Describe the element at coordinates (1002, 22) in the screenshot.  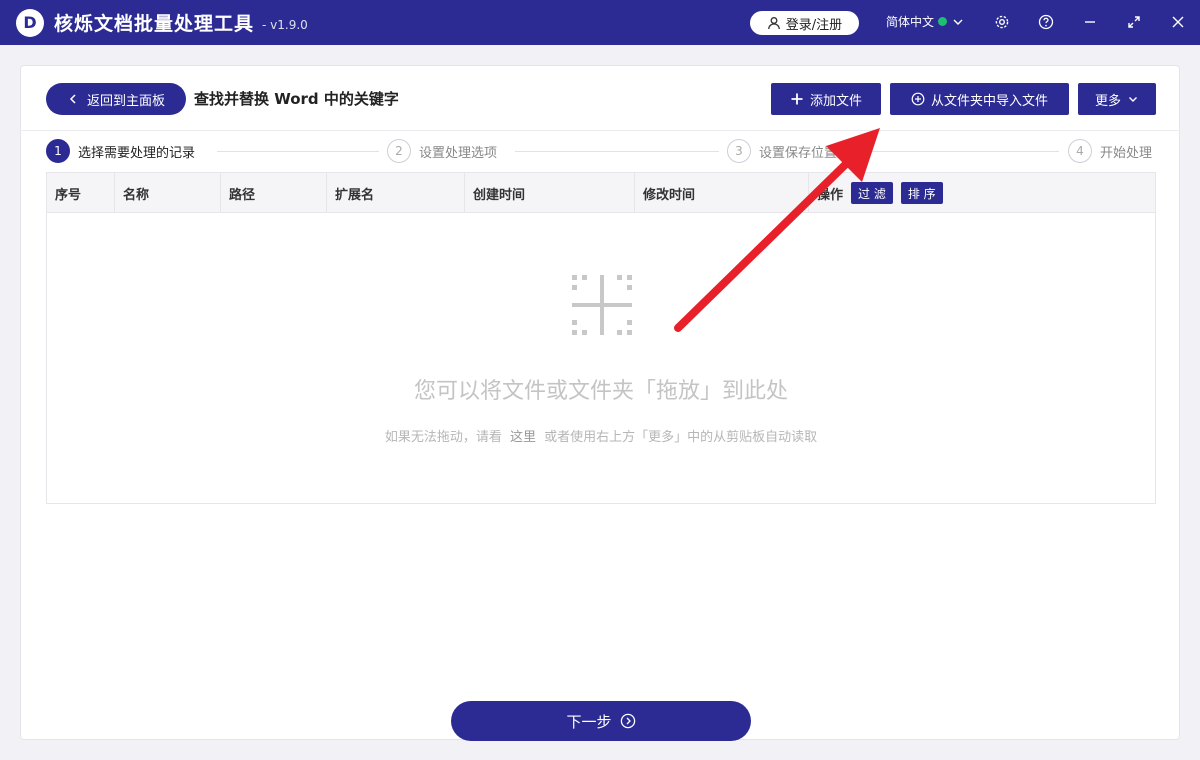
I see `settings-gear-icon` at that location.